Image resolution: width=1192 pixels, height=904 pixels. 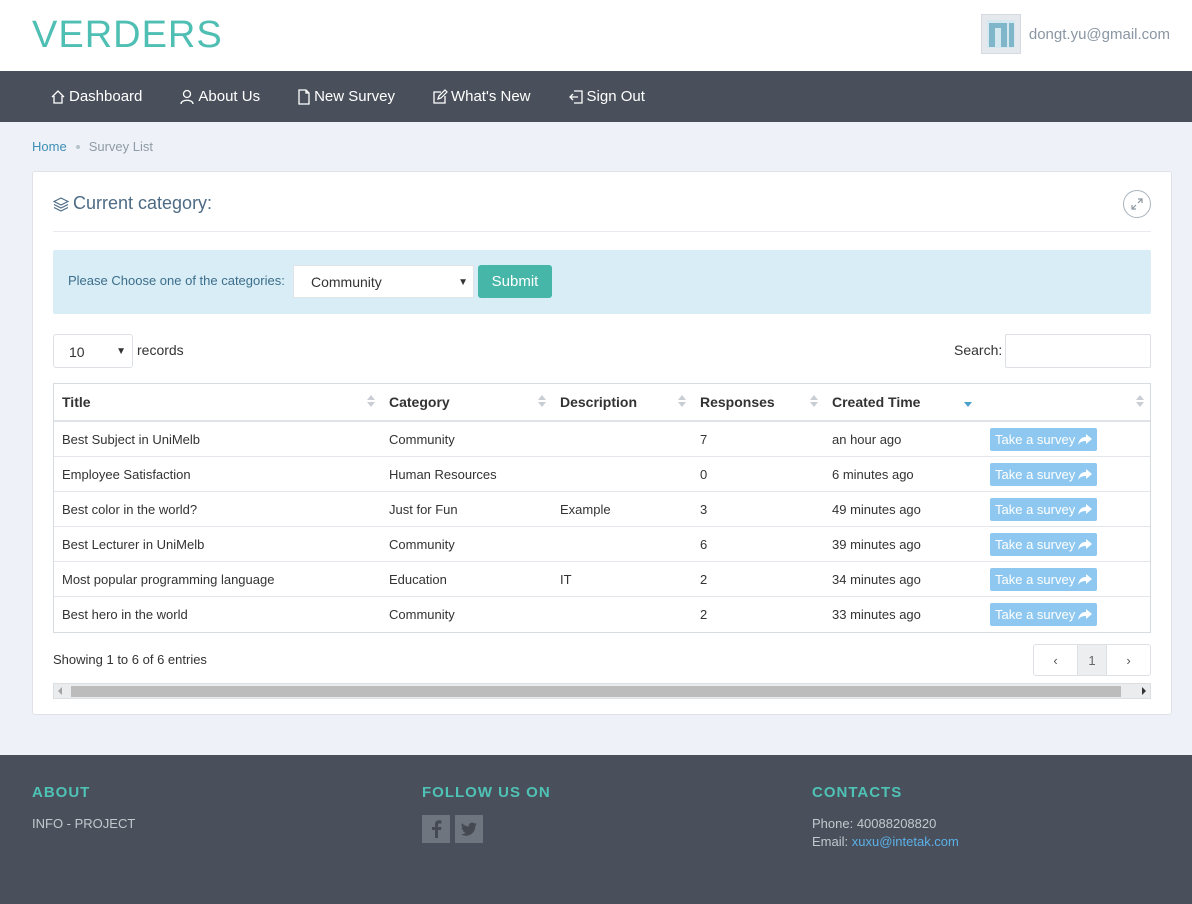 I want to click on home-icon, so click(x=58, y=96).